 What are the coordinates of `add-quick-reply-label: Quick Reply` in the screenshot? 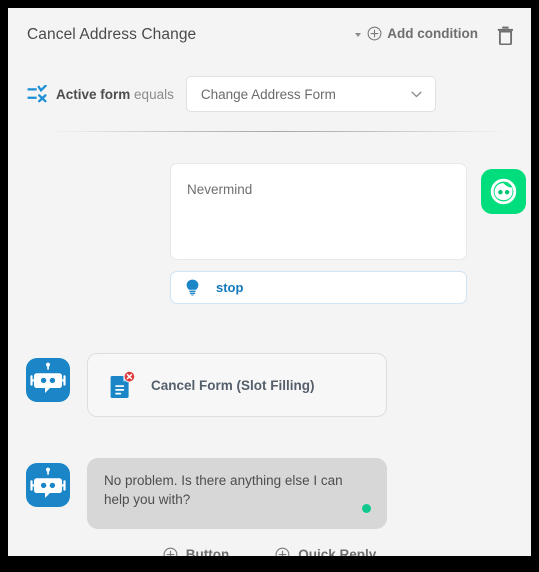 It's located at (337, 551).